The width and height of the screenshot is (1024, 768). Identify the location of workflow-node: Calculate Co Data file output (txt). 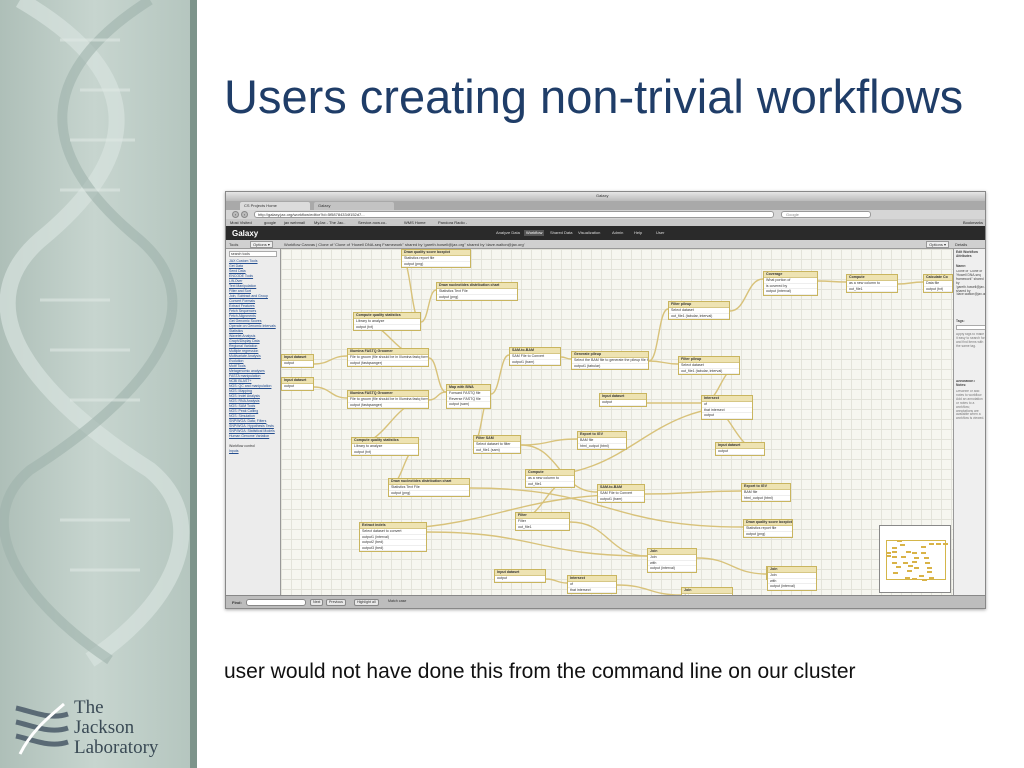
(938, 283).